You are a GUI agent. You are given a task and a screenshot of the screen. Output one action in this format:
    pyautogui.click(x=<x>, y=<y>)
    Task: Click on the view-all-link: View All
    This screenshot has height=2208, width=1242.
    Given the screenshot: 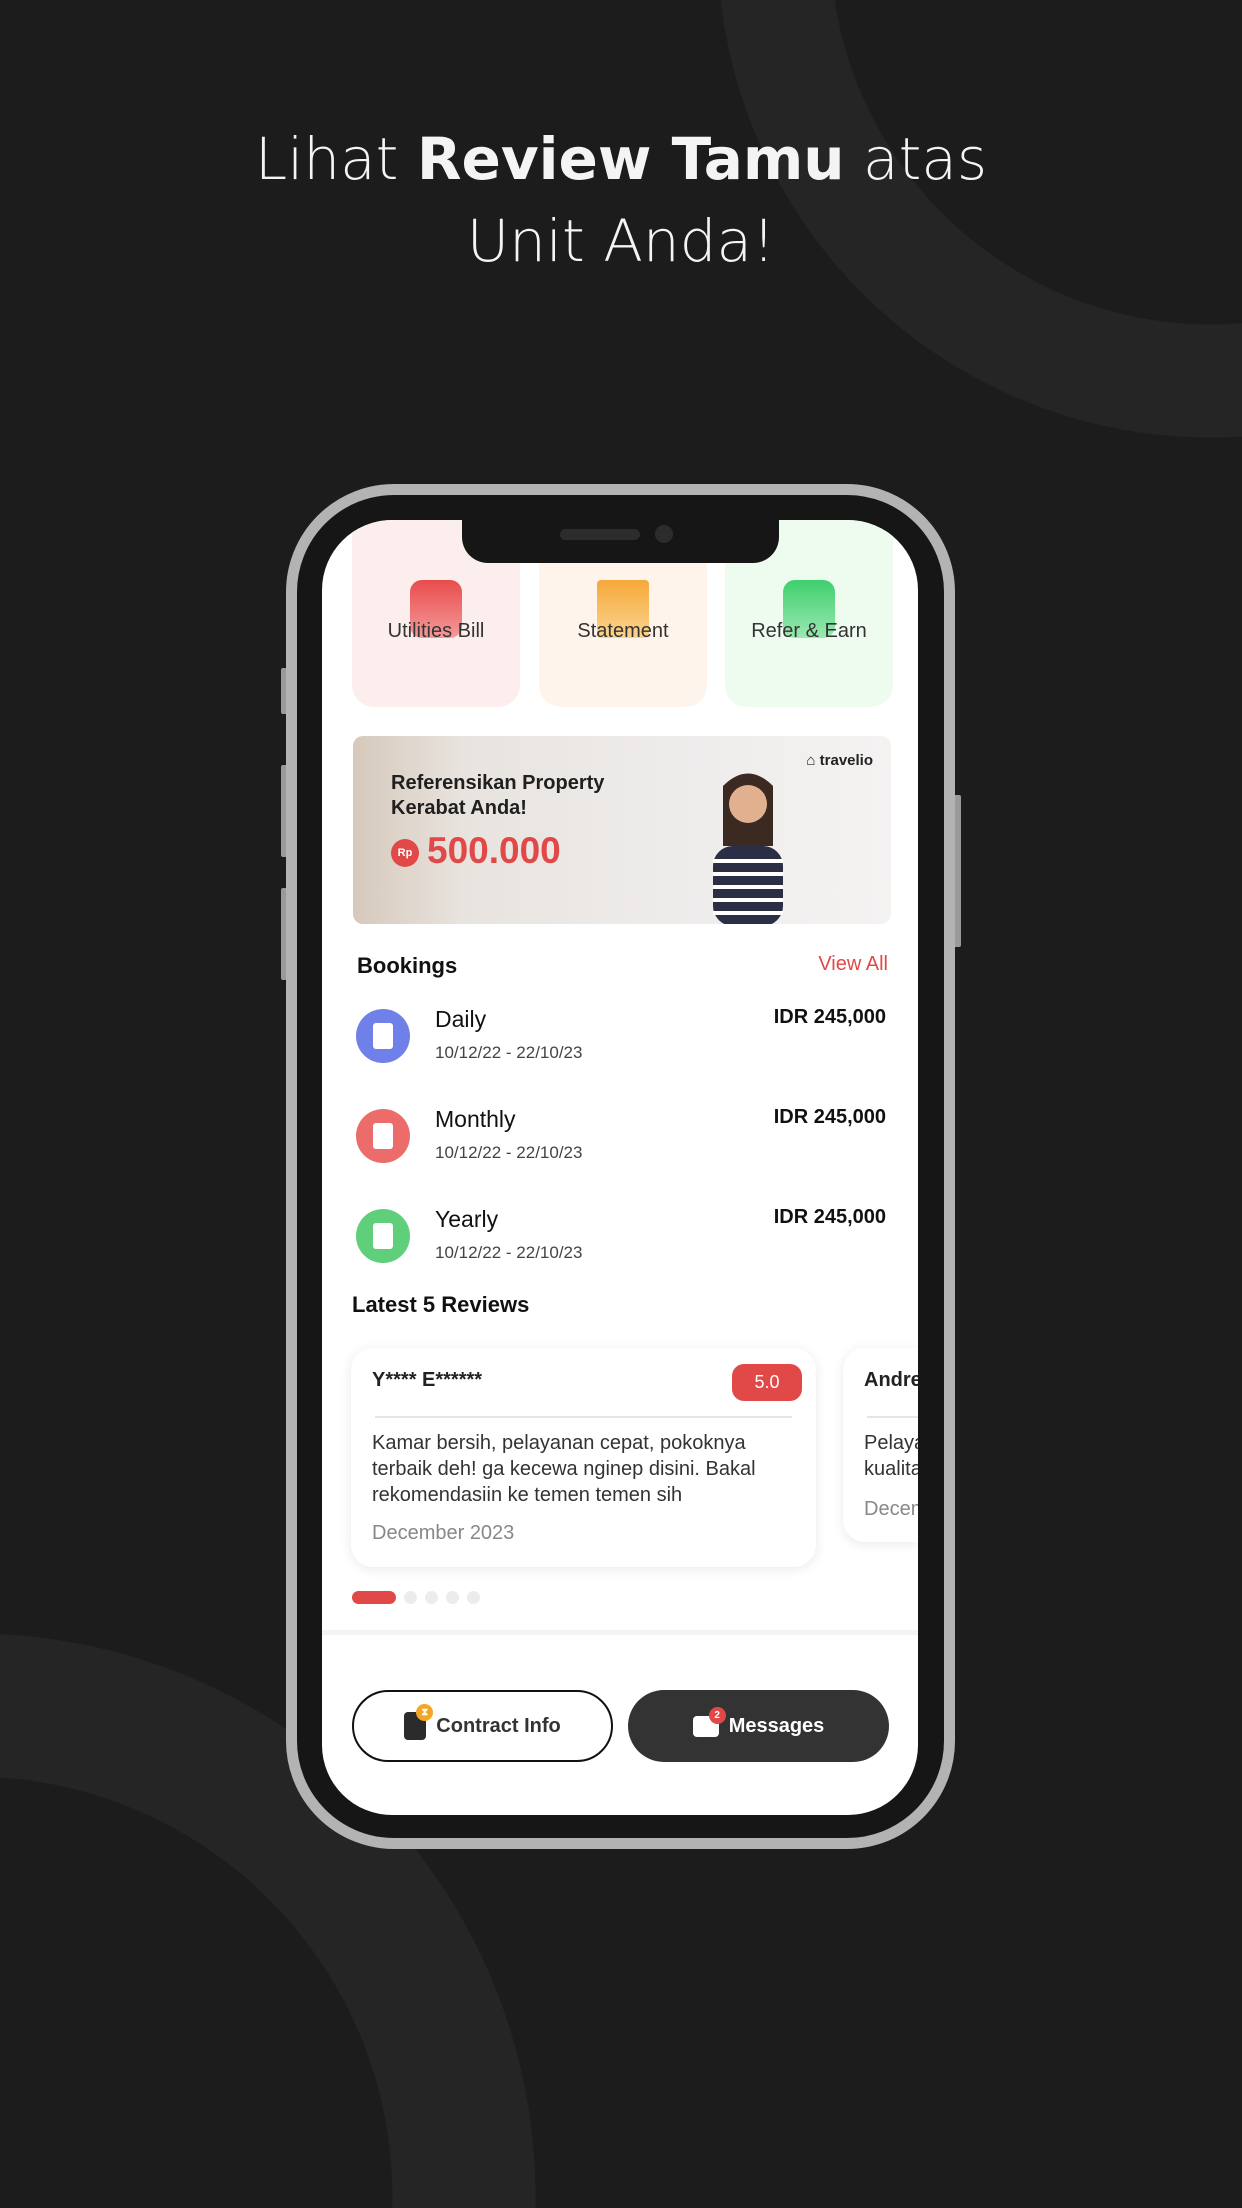 What is the action you would take?
    pyautogui.click(x=853, y=964)
    